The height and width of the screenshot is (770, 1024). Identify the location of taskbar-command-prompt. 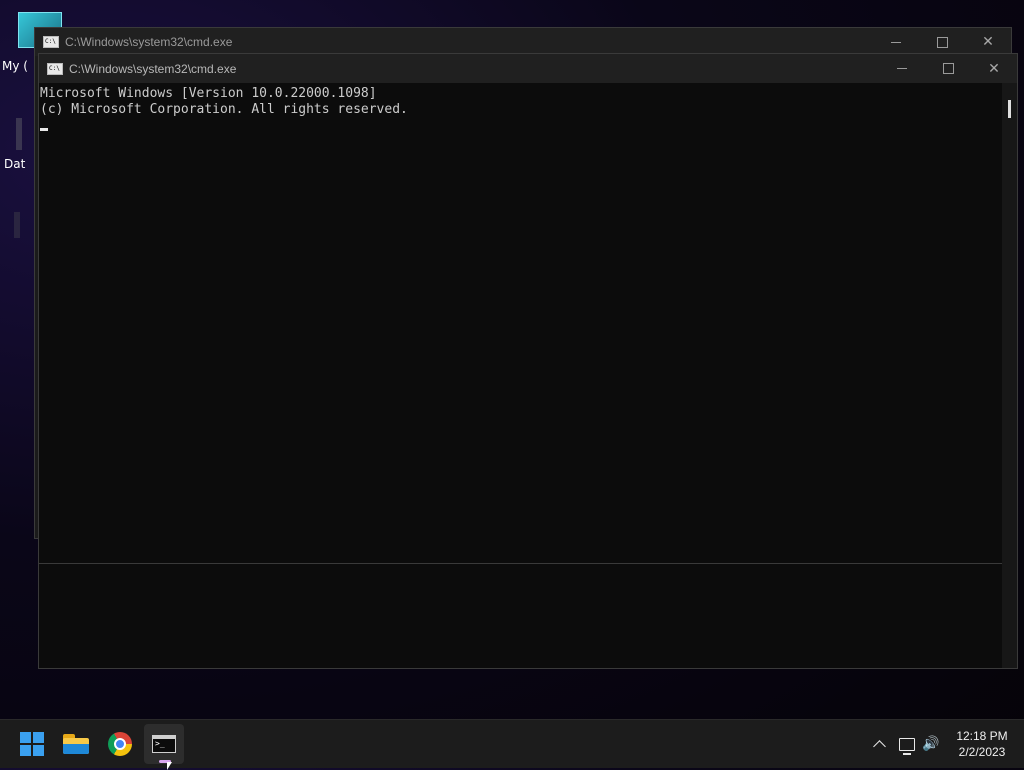
(164, 744).